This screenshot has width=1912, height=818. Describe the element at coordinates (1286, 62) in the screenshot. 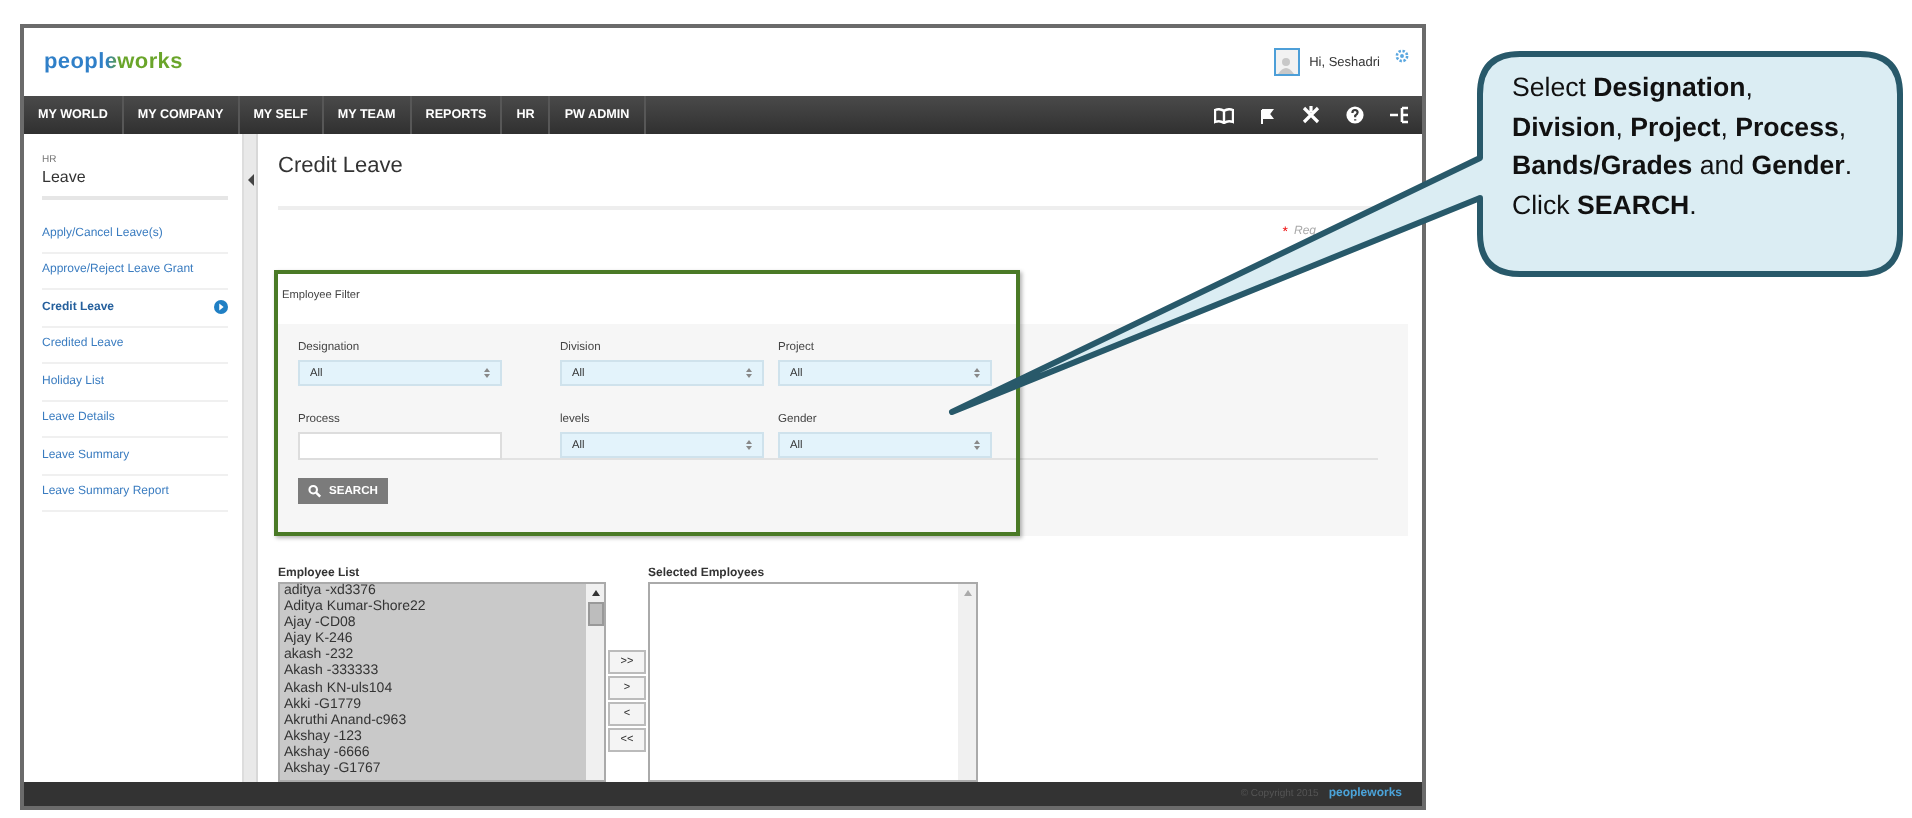

I see `avatar-icon` at that location.